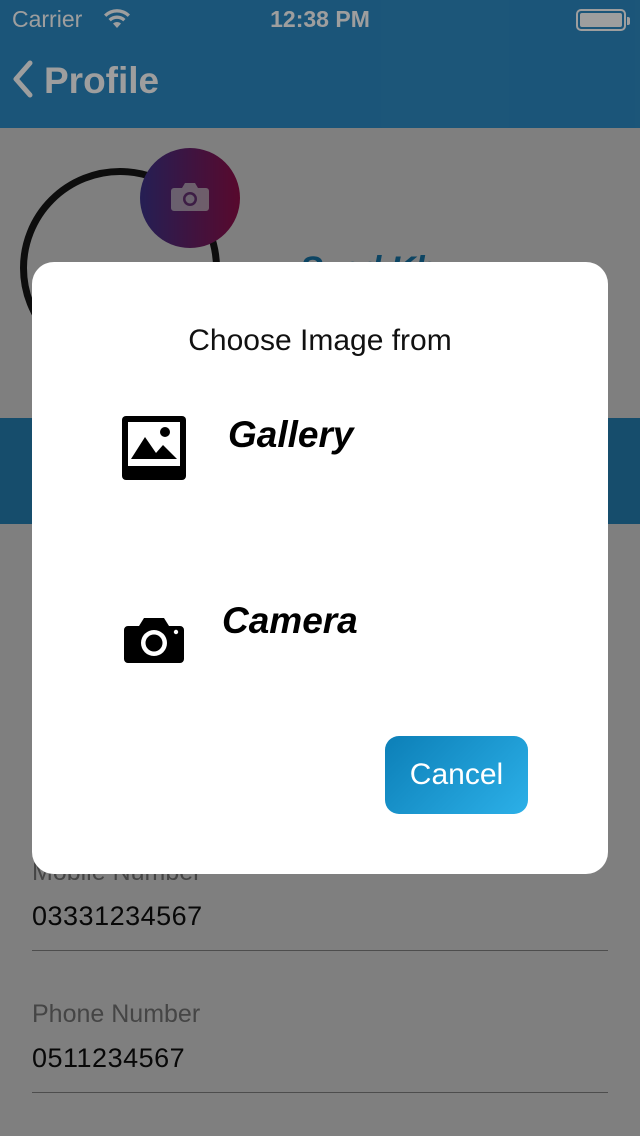 The image size is (640, 1136). Describe the element at coordinates (290, 620) in the screenshot. I see `camera-label: Camera` at that location.